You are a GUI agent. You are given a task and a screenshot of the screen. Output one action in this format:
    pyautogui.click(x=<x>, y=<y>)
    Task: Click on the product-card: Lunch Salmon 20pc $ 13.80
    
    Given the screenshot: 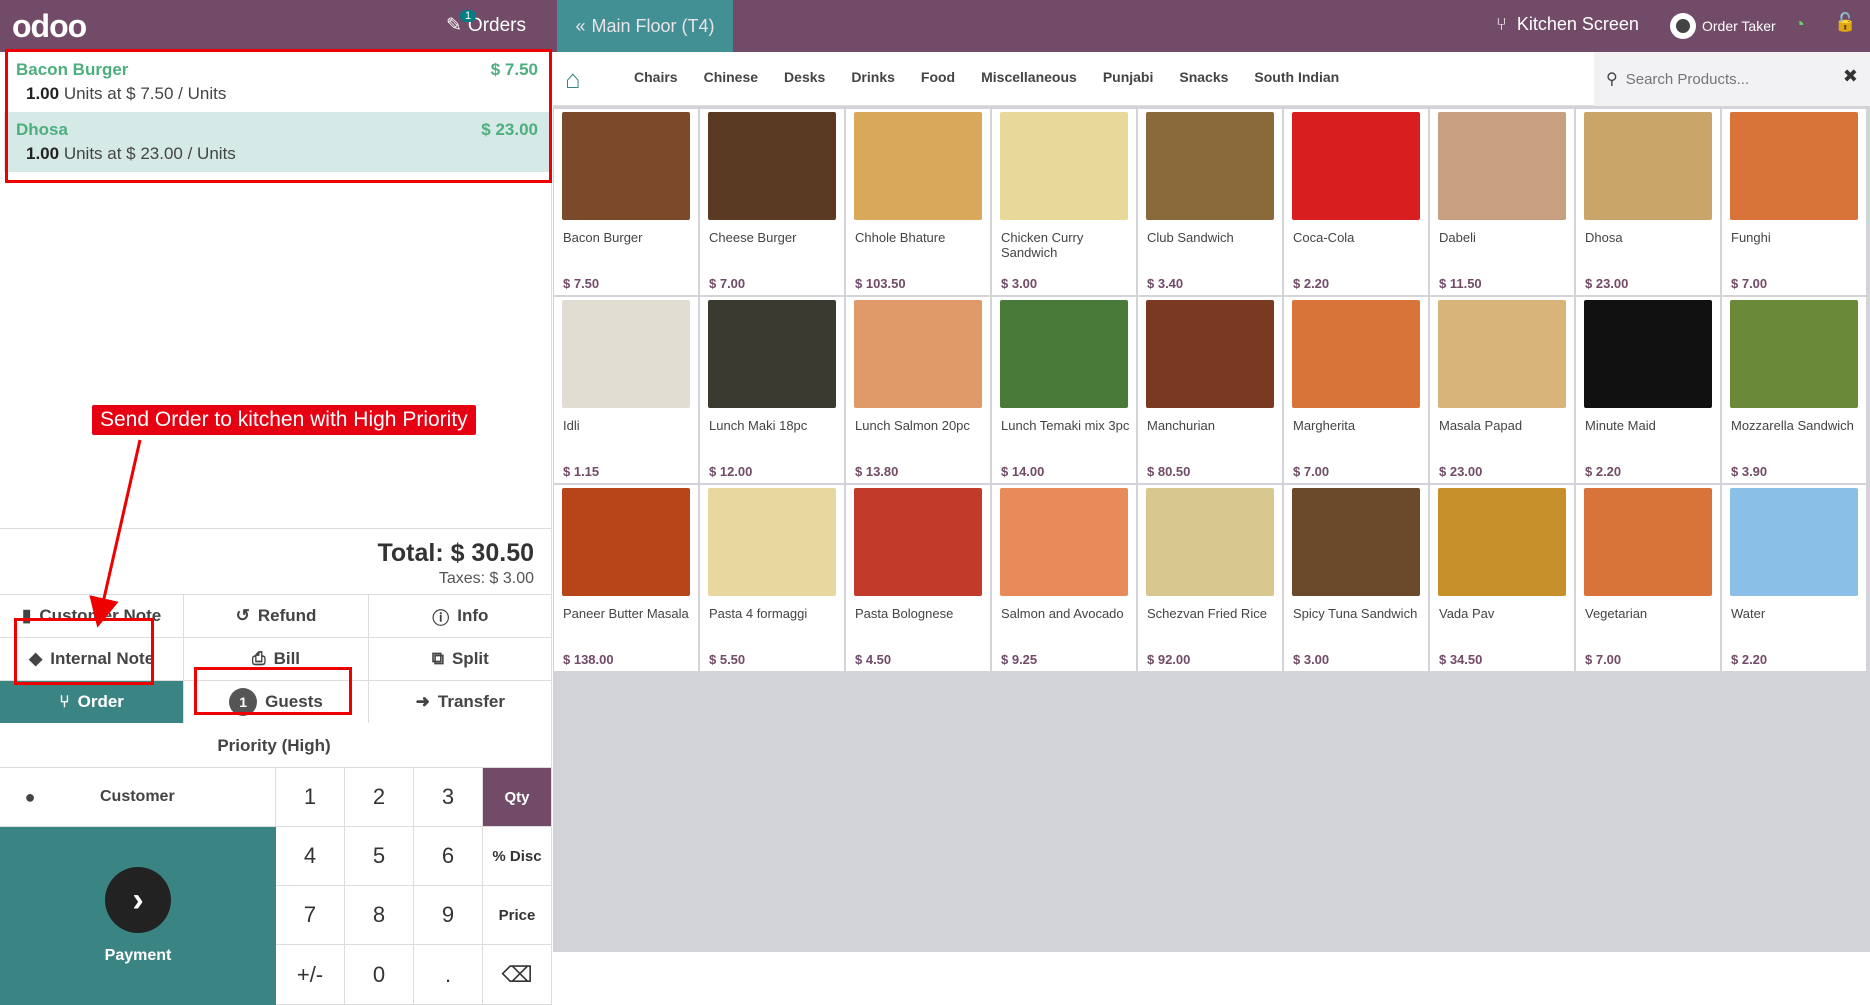 What is the action you would take?
    pyautogui.click(x=918, y=390)
    